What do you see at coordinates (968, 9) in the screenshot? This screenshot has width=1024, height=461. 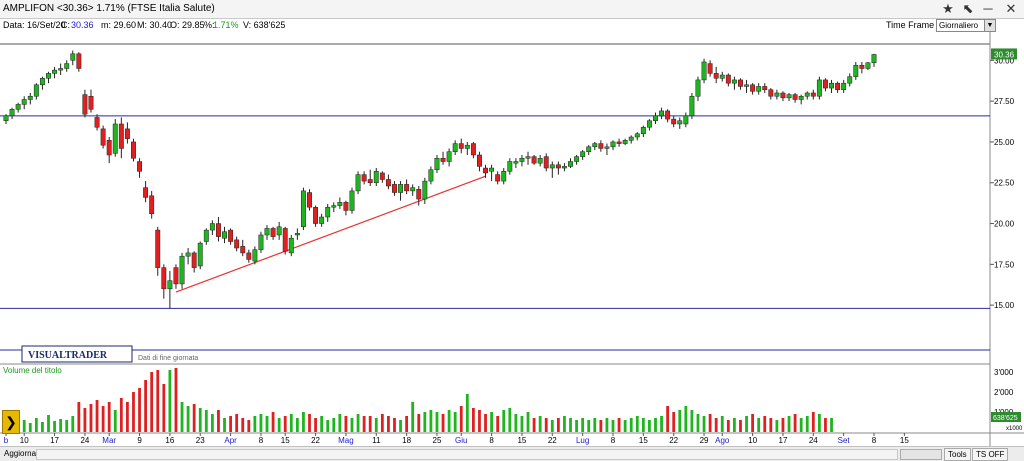 I see `arrow-up-left-icon: ⬉` at bounding box center [968, 9].